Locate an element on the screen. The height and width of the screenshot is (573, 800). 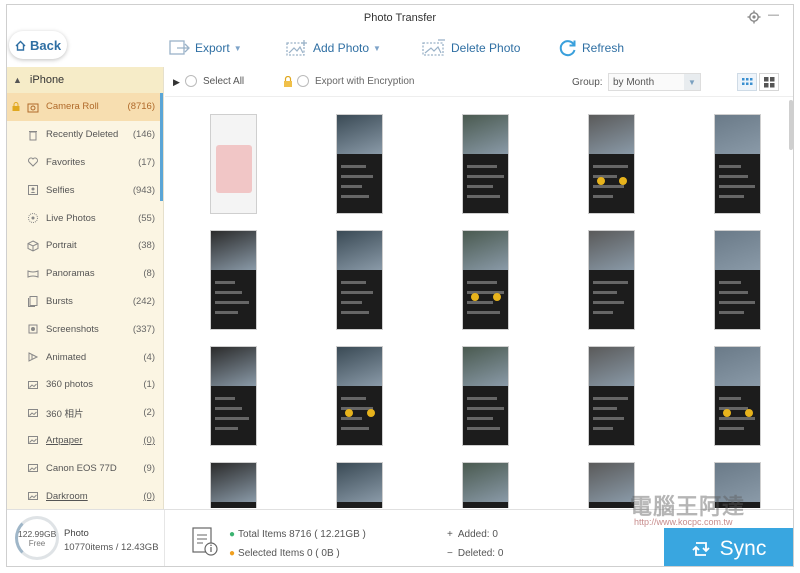
document-info-icon is located at coordinates (205, 541).